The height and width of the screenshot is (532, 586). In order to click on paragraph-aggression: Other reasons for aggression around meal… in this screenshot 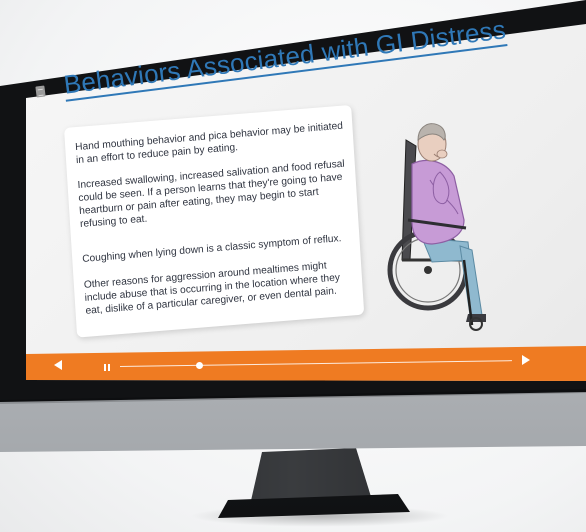, I will do `click(212, 288)`.